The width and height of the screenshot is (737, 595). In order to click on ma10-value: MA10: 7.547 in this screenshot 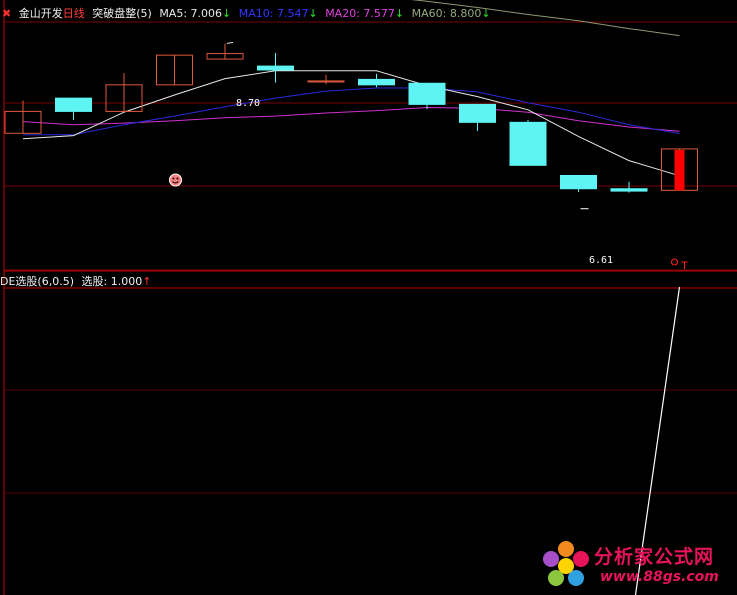, I will do `click(273, 13)`.